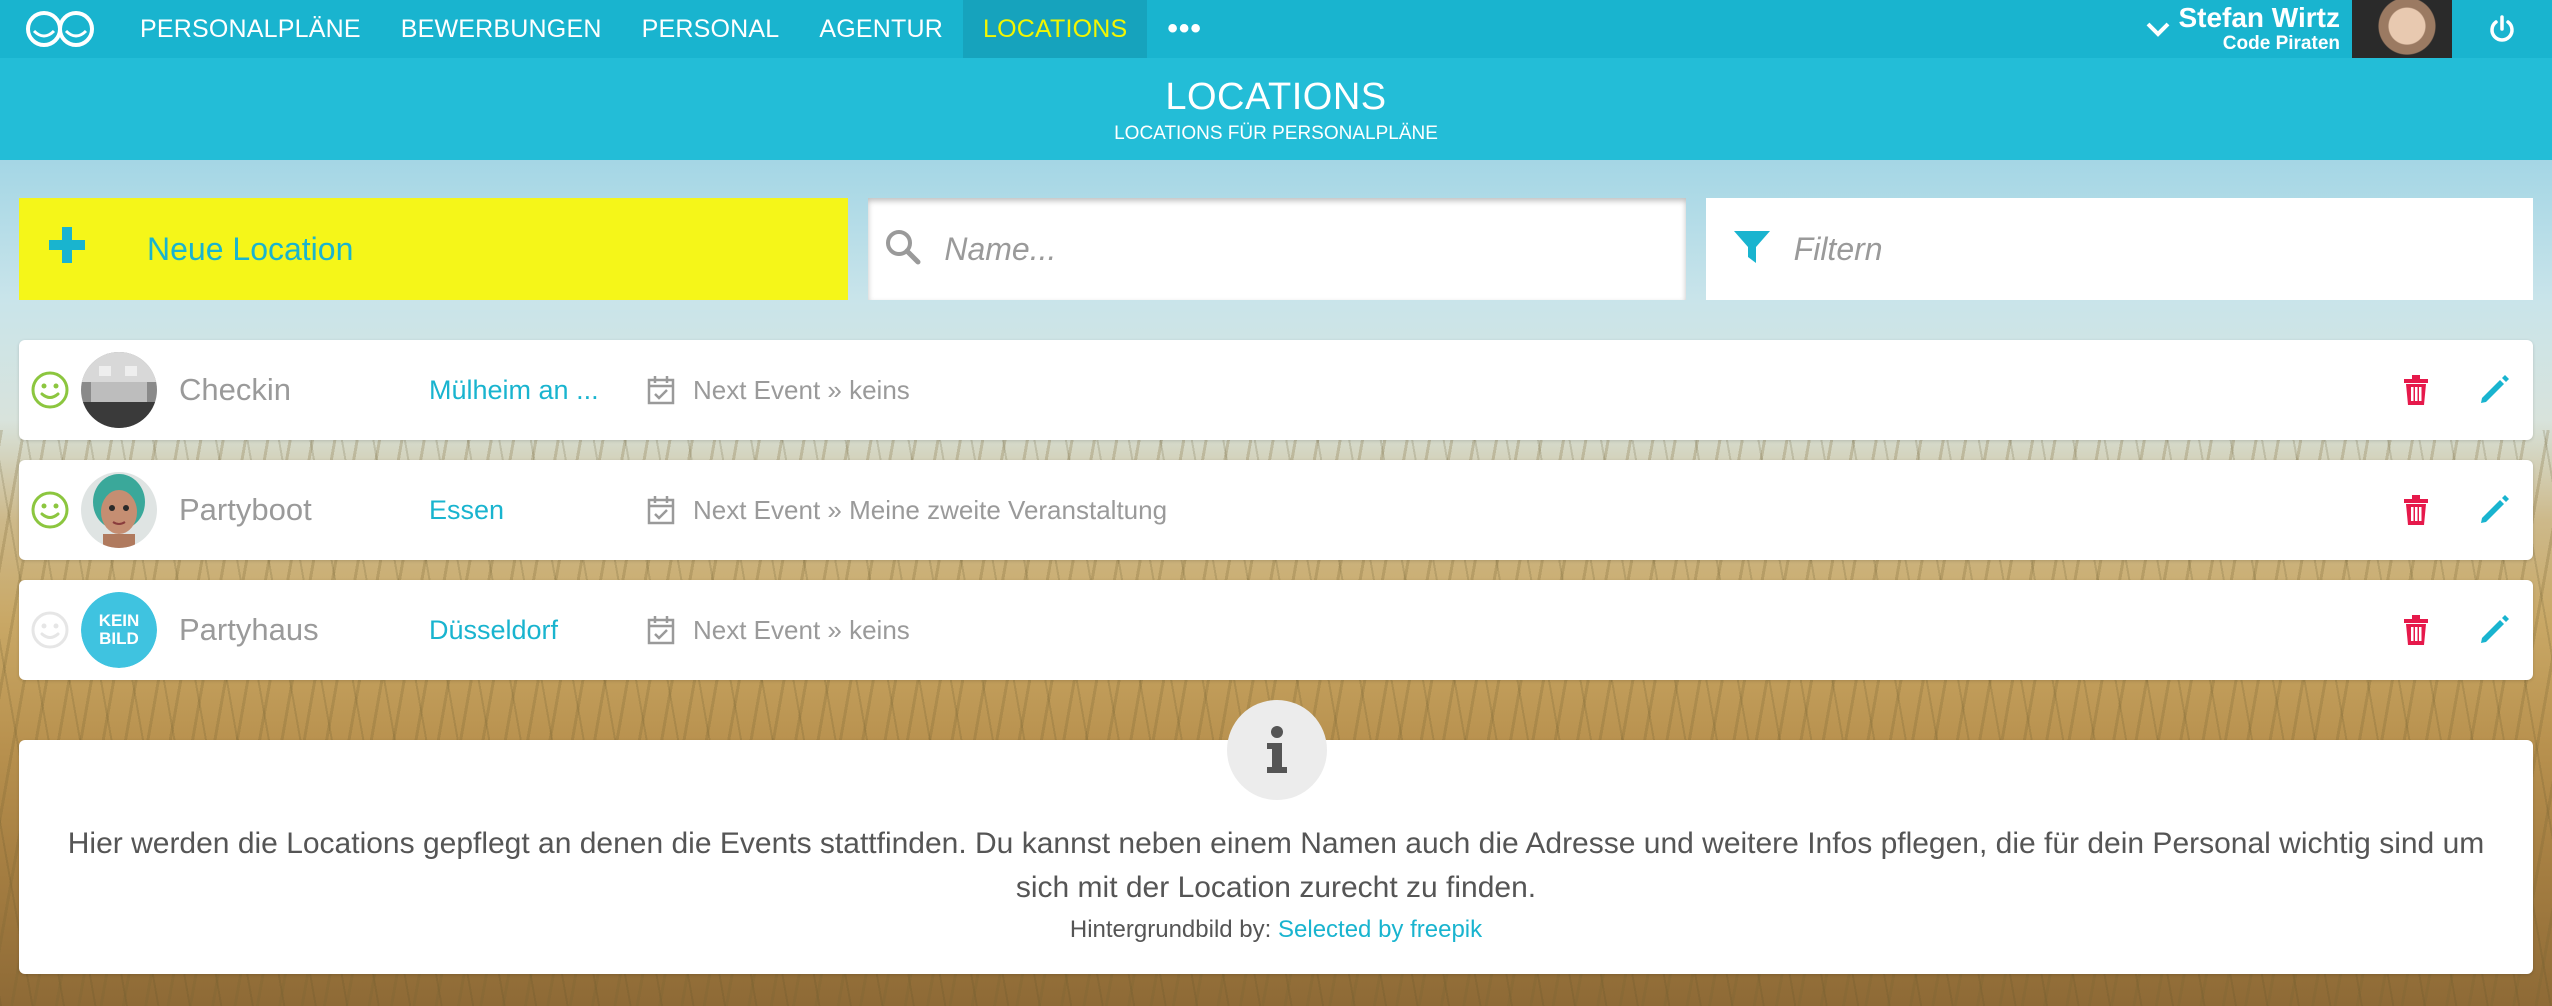 This screenshot has height=1006, width=2552. I want to click on search-box, so click(1277, 249).